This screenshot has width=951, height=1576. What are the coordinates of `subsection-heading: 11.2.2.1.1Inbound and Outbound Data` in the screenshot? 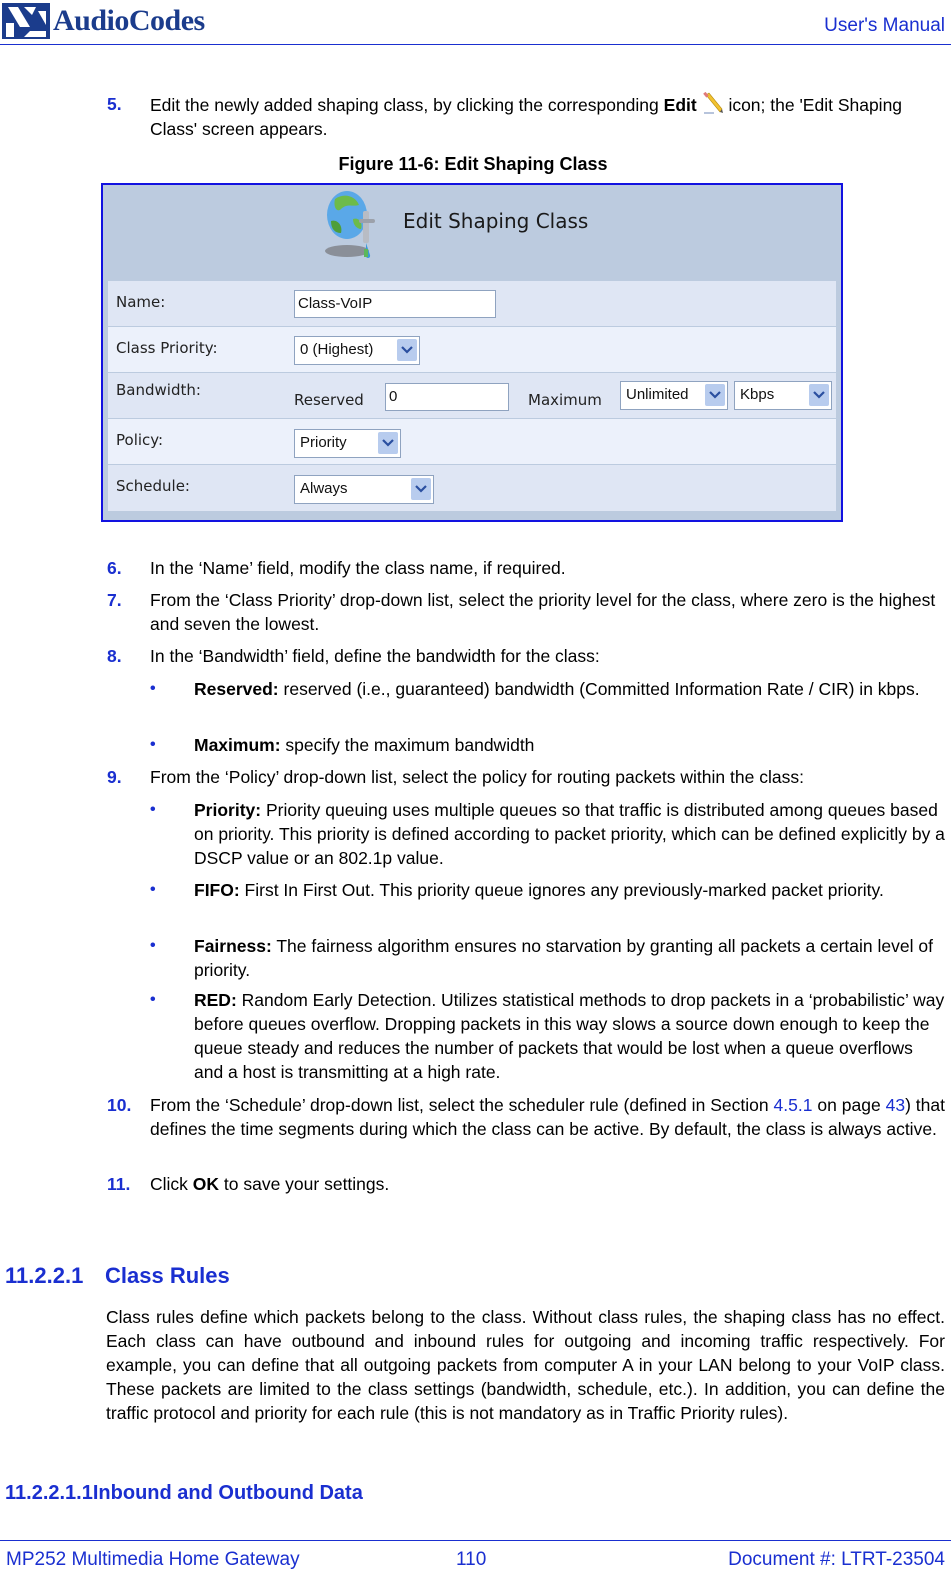 It's located at (184, 1493).